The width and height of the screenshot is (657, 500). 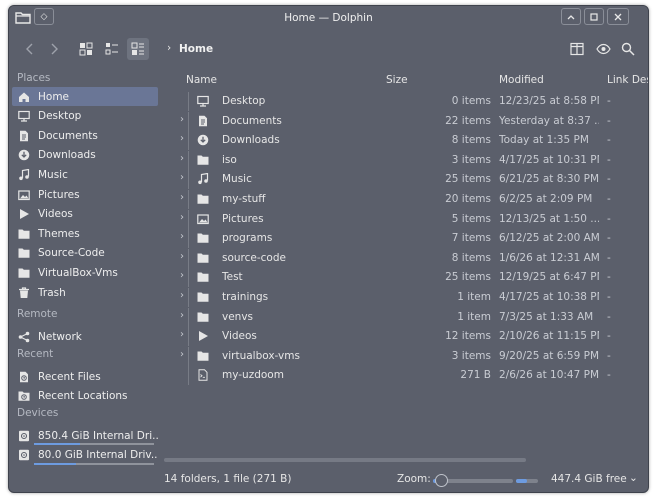 What do you see at coordinates (24, 292) in the screenshot?
I see `trash-icon` at bounding box center [24, 292].